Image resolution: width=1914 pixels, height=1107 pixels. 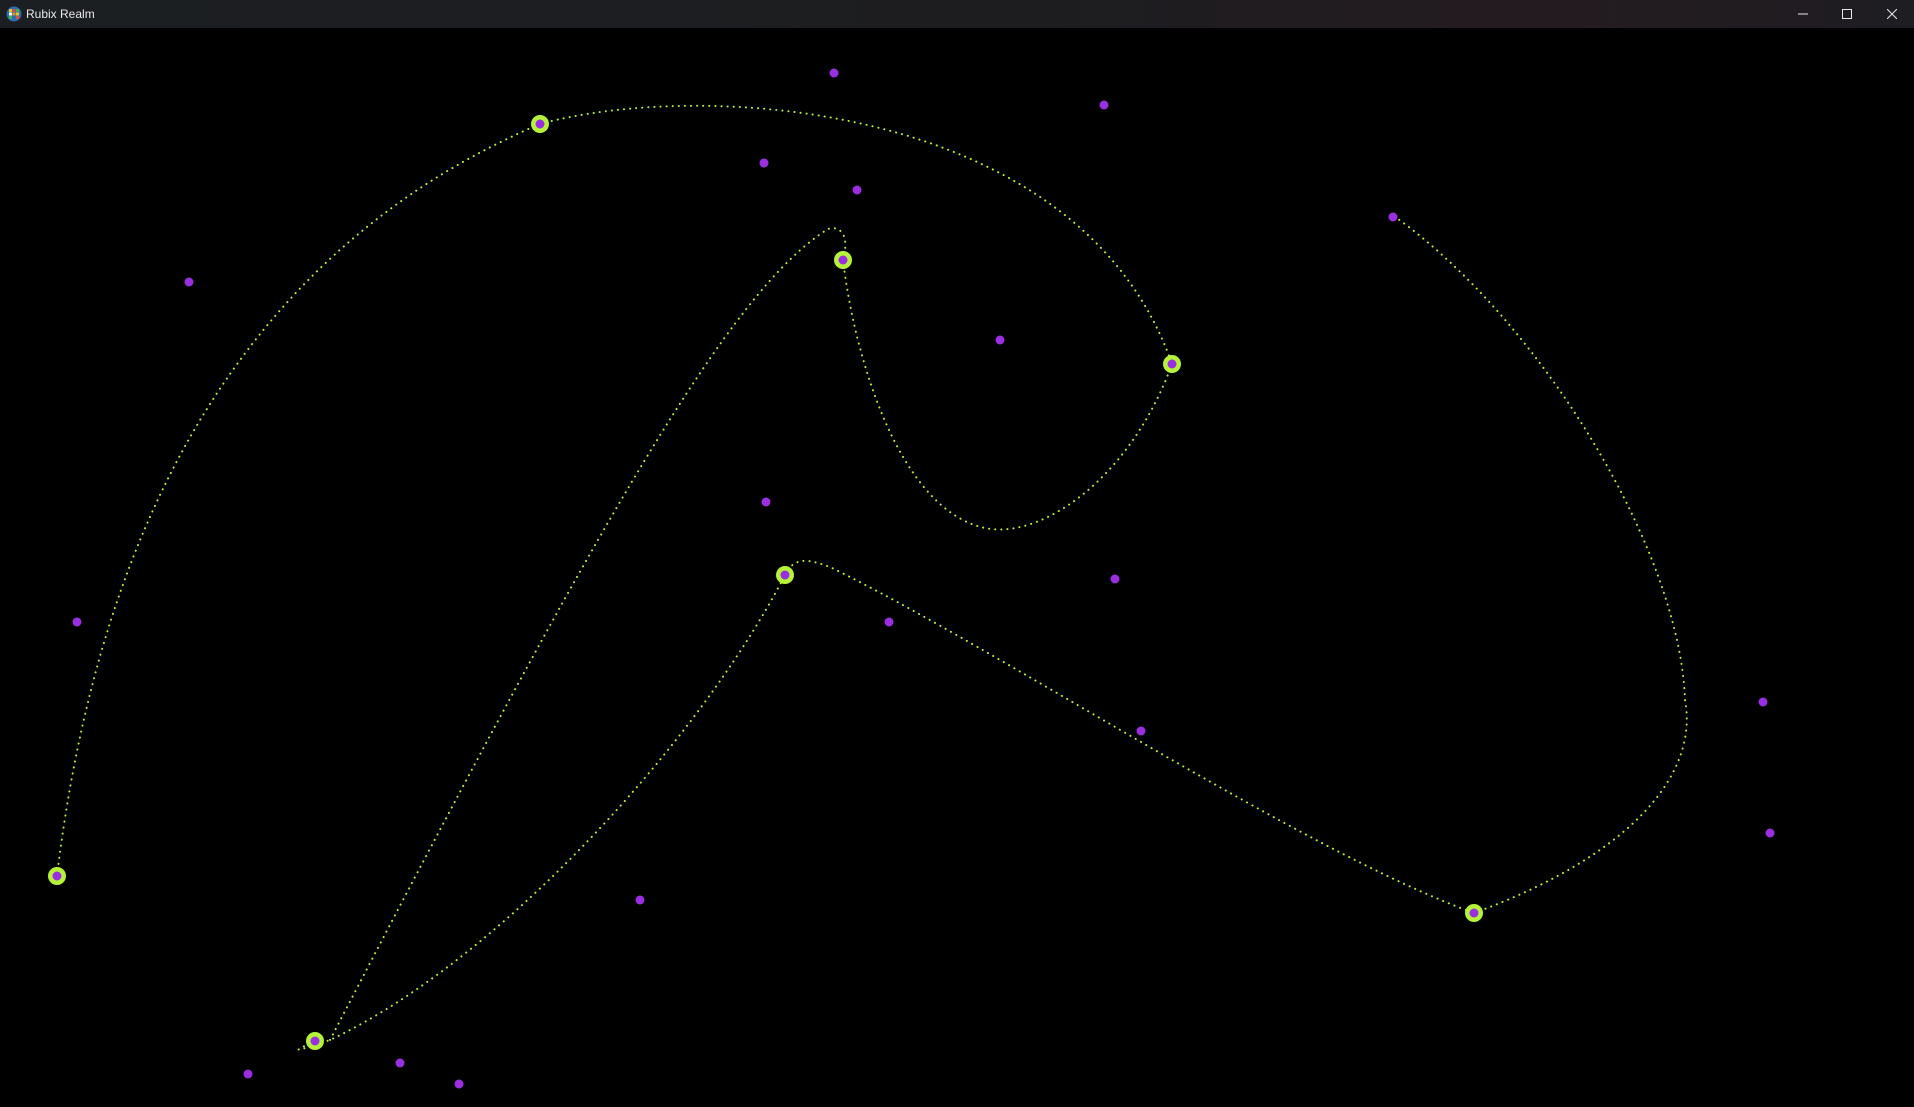 I want to click on title-bar: Rubix Realm, so click(x=957, y=14).